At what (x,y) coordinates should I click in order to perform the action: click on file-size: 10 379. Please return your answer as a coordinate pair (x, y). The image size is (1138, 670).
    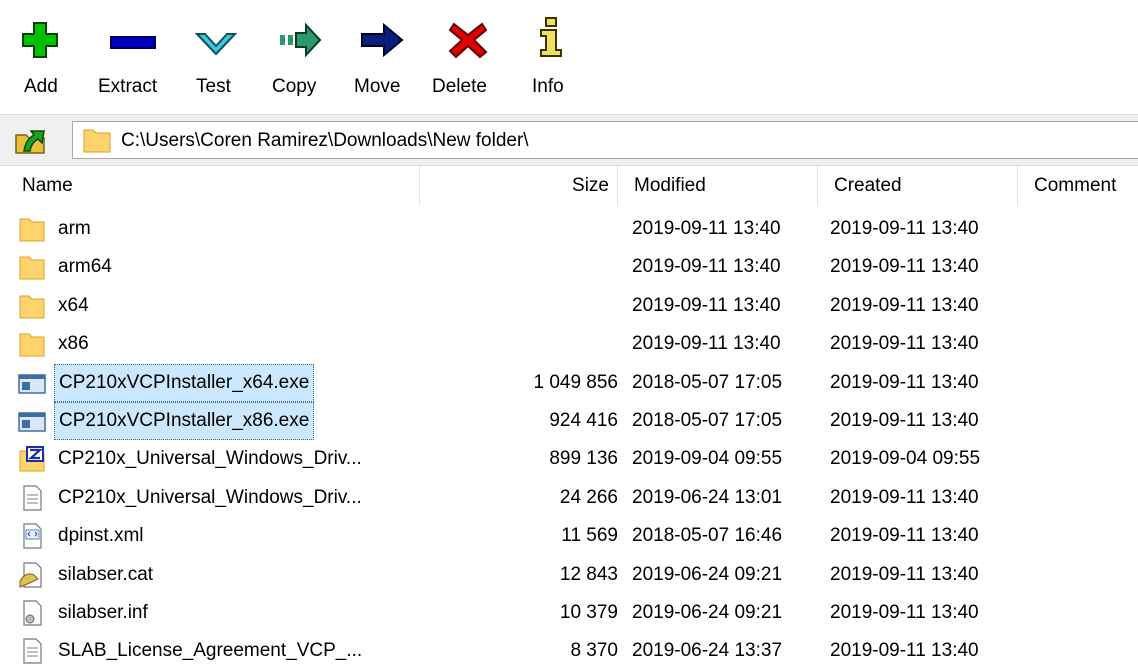
    Looking at the image, I should click on (588, 612).